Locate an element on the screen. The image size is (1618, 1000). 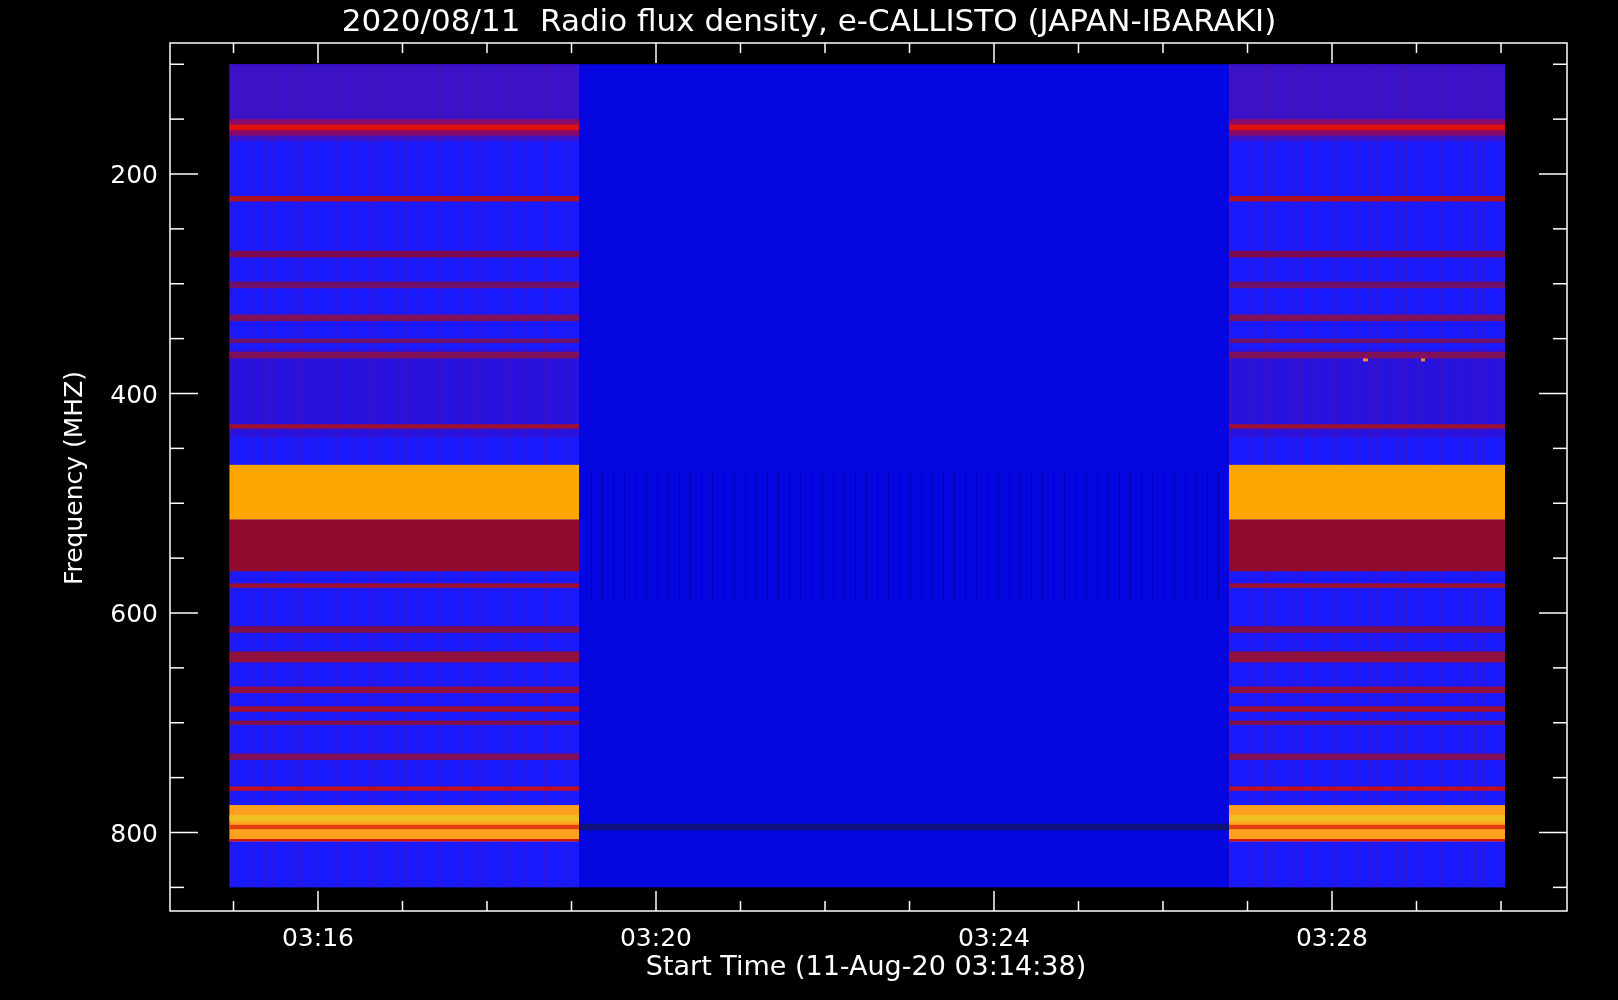
x-axis-label: Start Time (11-Aug-20 03:14:38) is located at coordinates (866, 965).